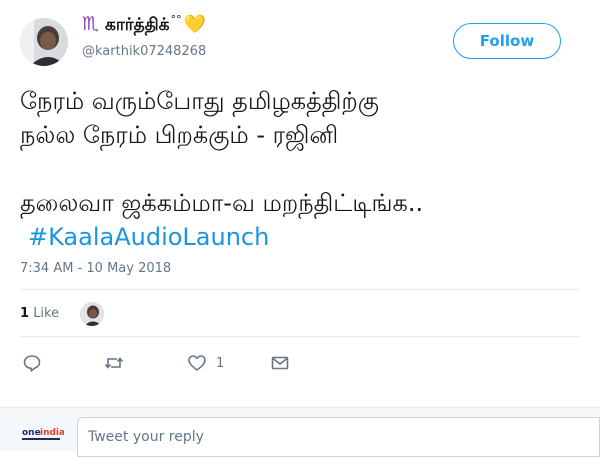  I want to click on like-button: 1, so click(205, 363).